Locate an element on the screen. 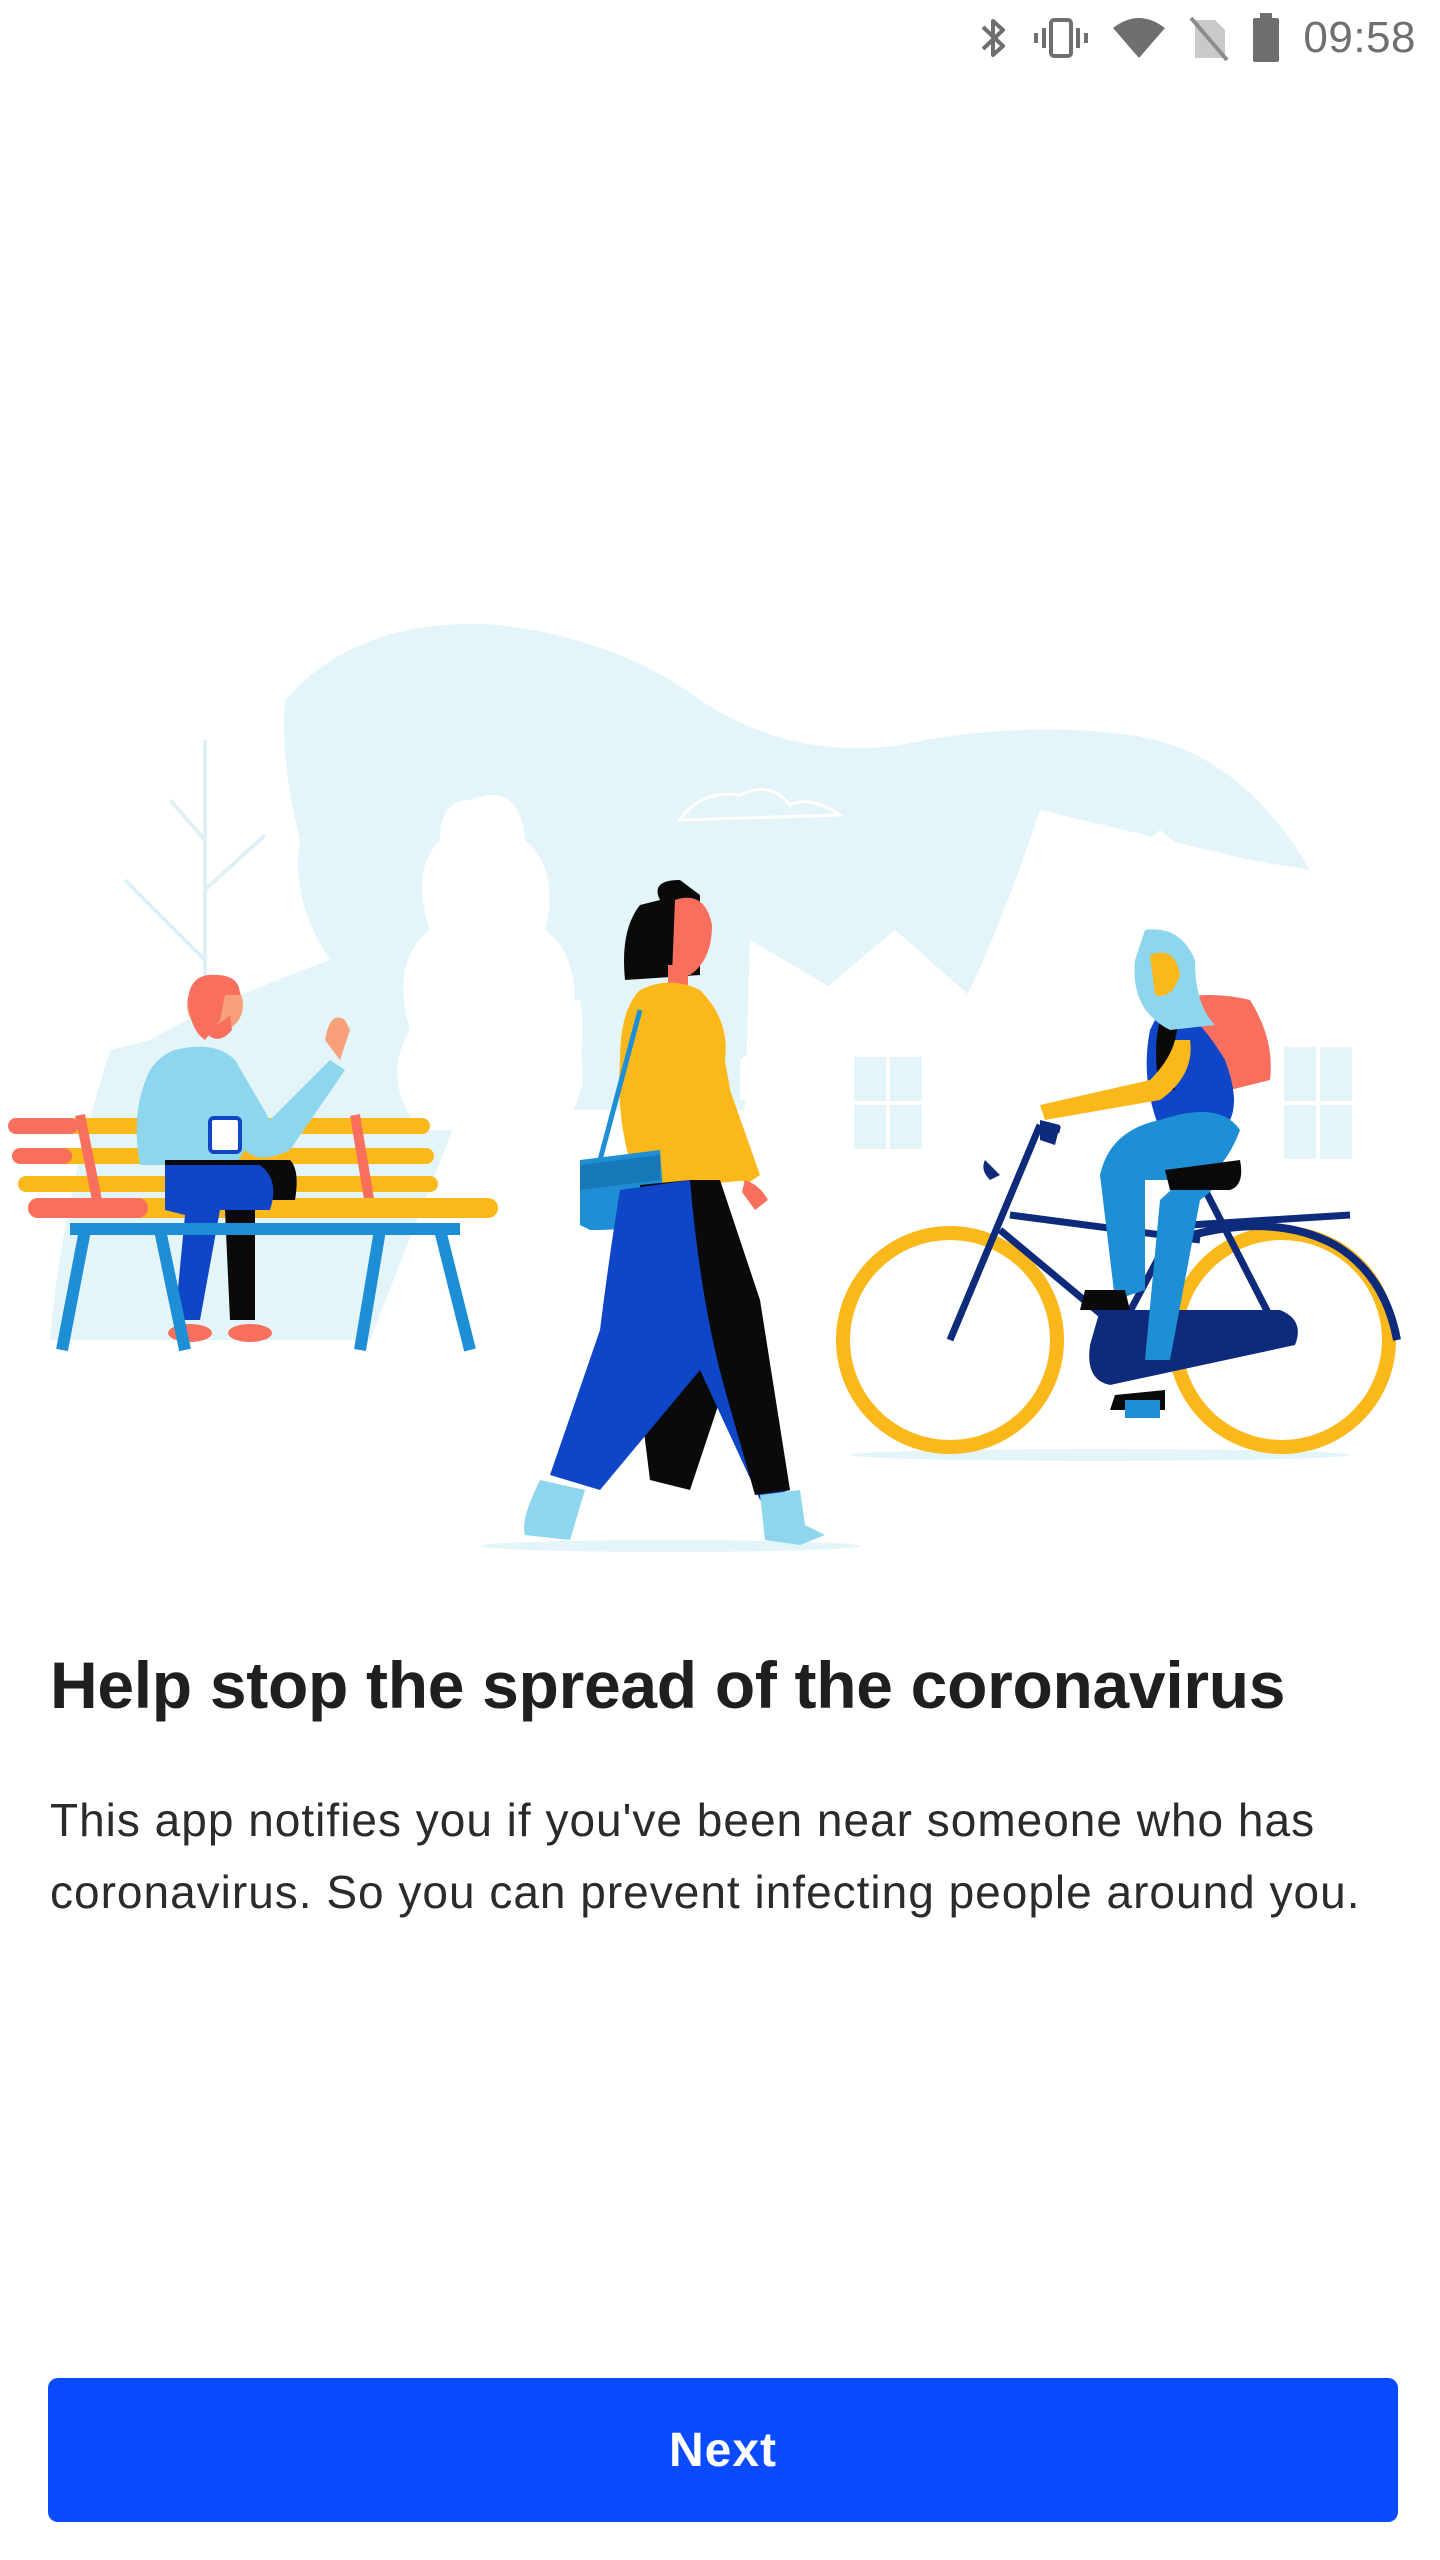 Image resolution: width=1440 pixels, height=2560 pixels. wifi-icon is located at coordinates (1139, 38).